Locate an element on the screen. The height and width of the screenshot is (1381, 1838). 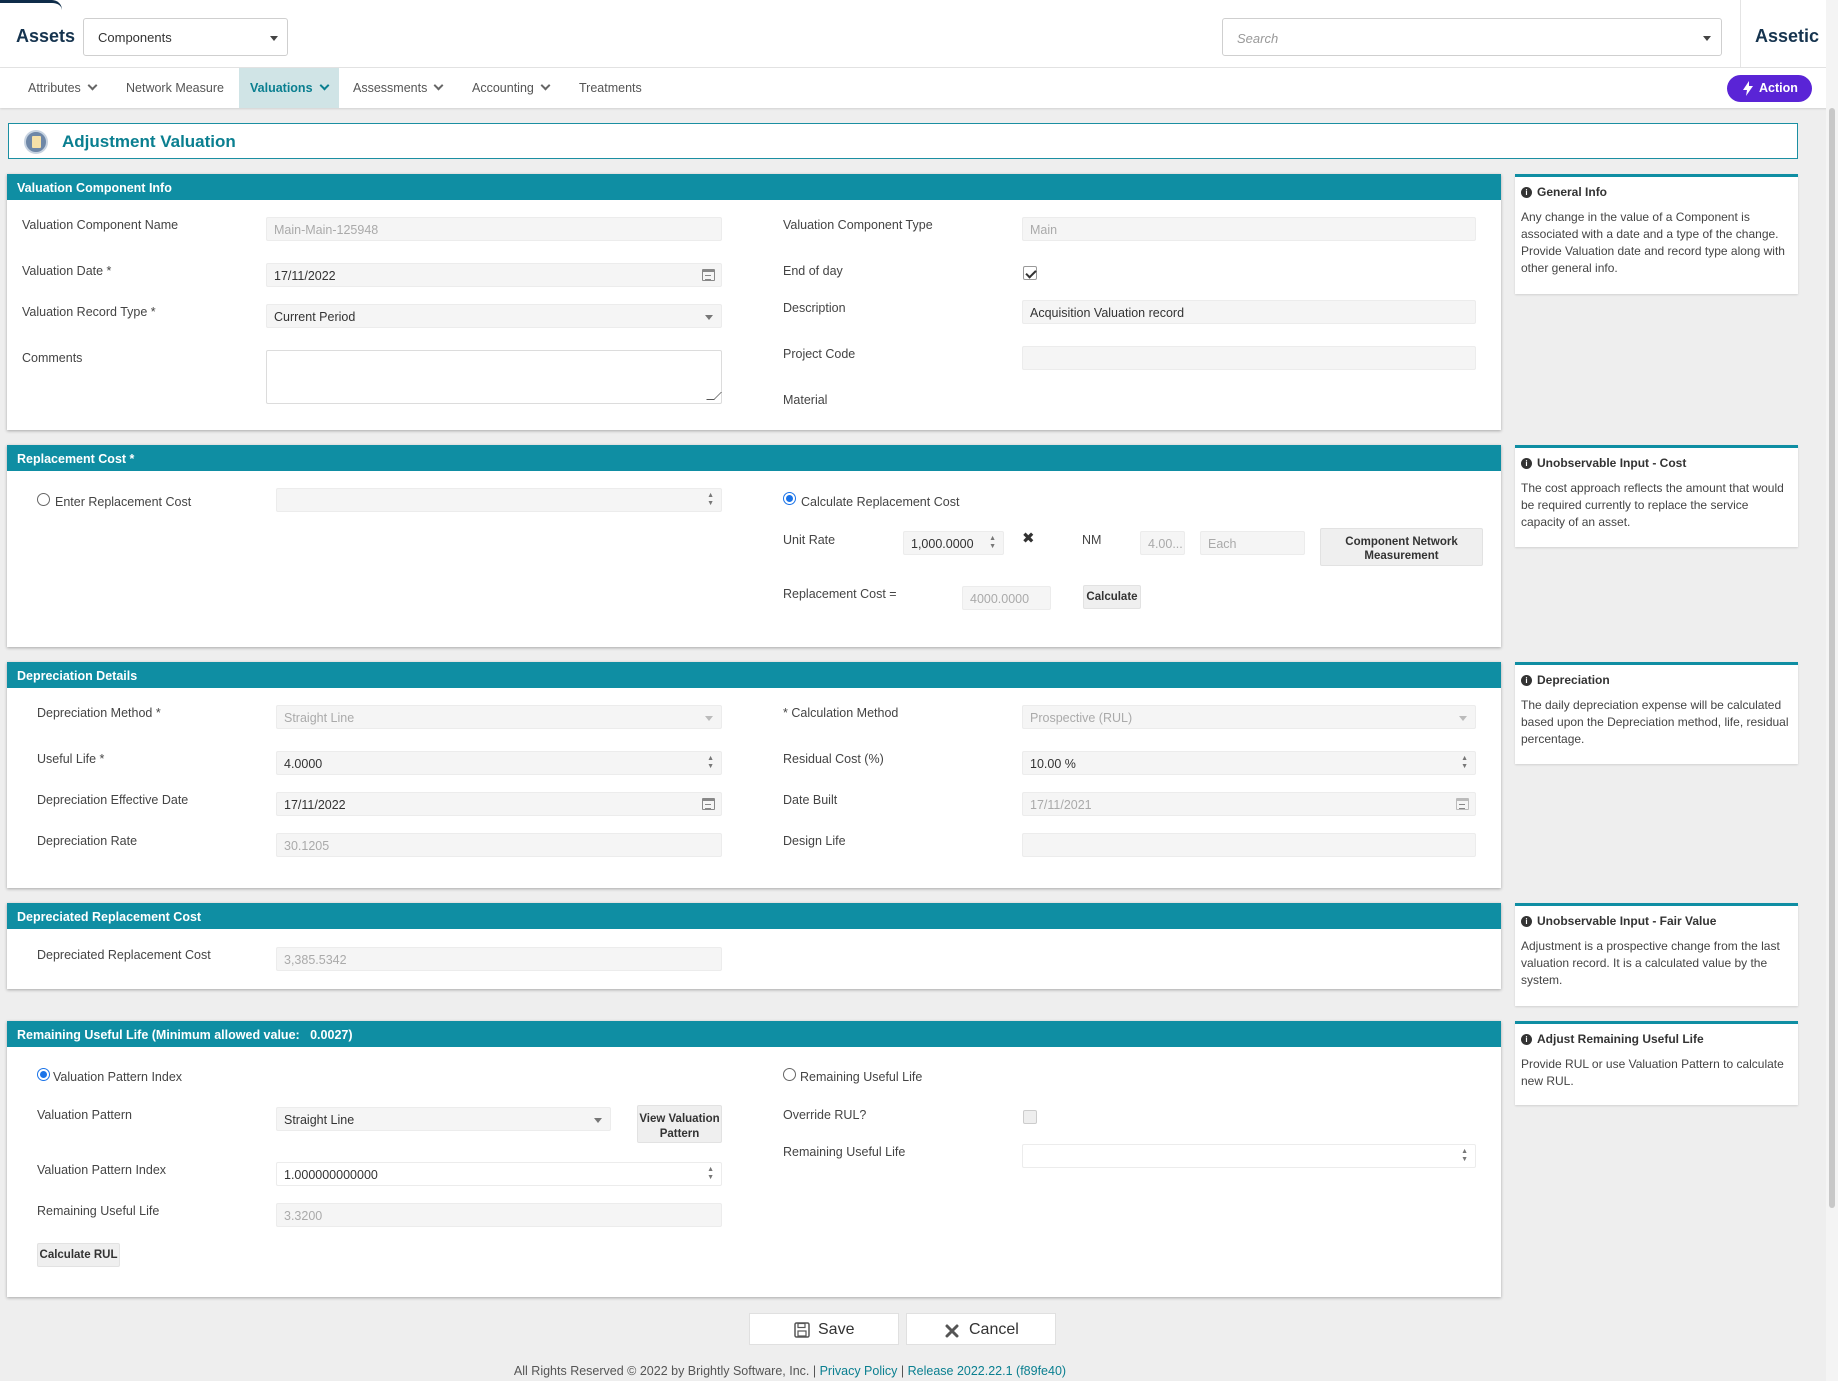
side-note-title-text: Adjust Remaining Useful Life is located at coordinates (1620, 1039).